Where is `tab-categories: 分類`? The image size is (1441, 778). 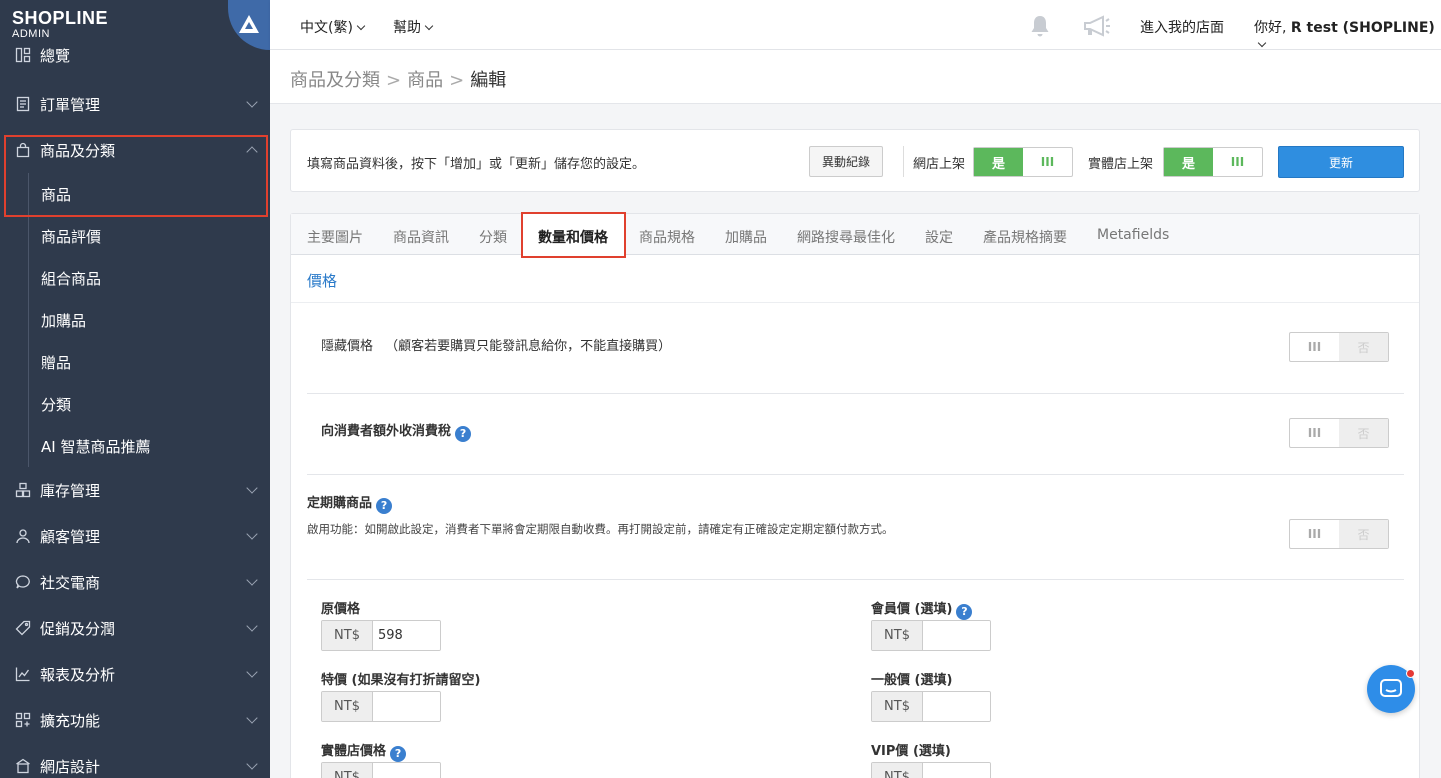
tab-categories: 分類 is located at coordinates (493, 237).